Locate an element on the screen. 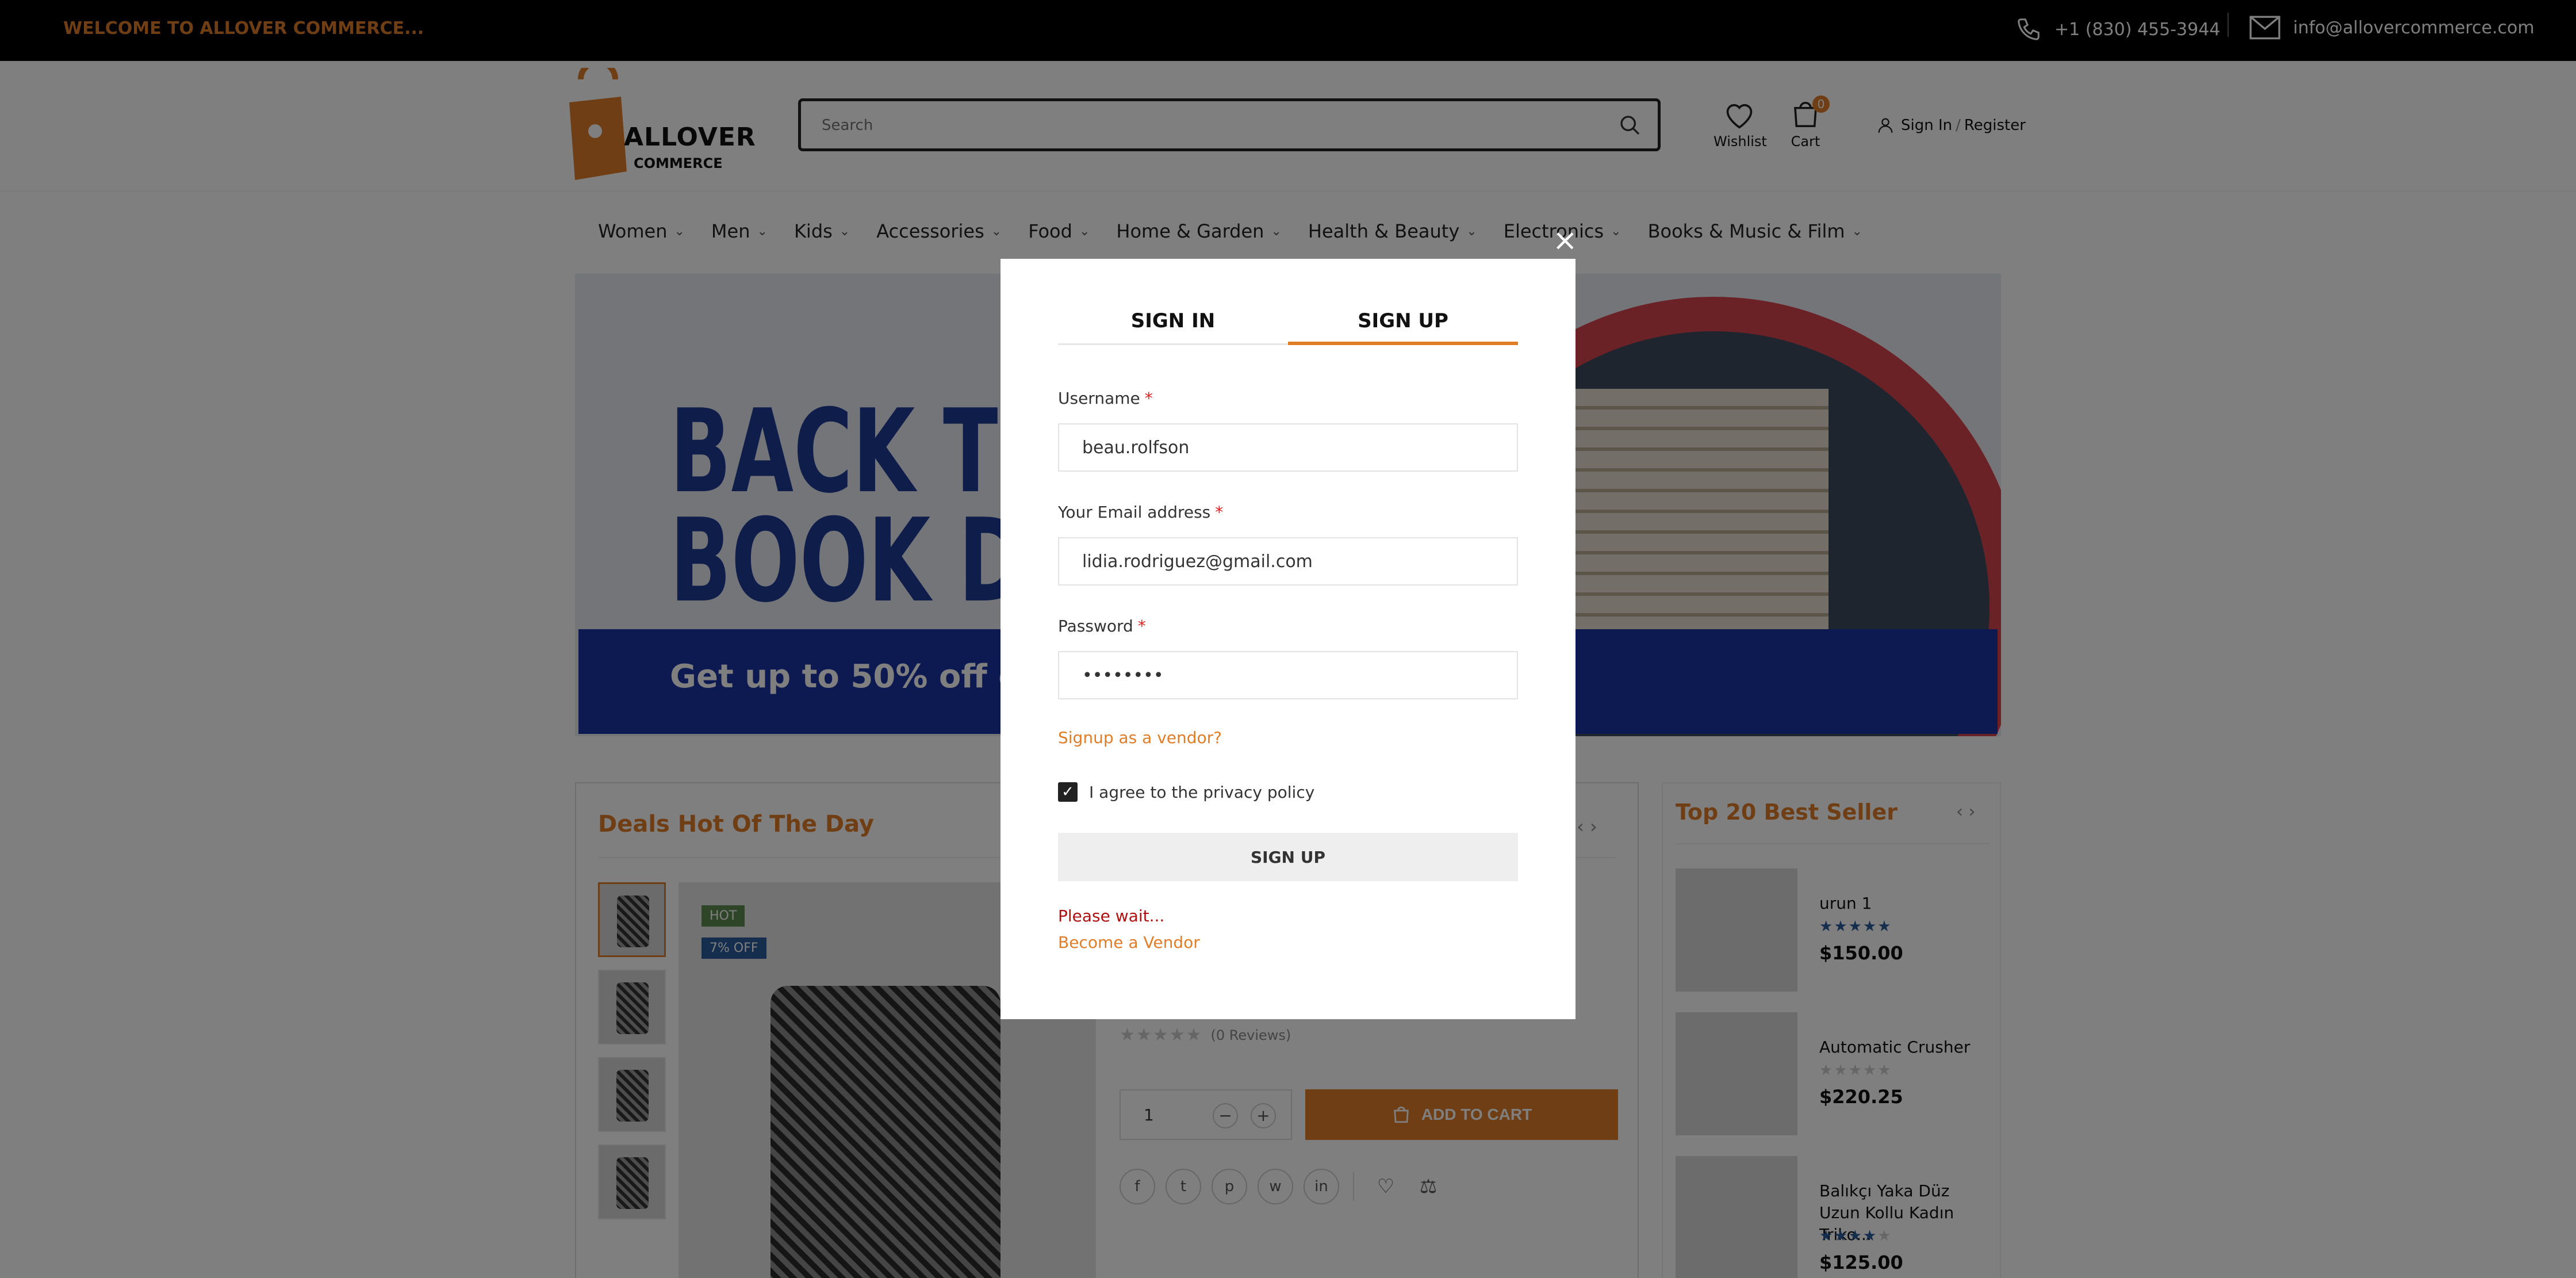 Image resolution: width=2576 pixels, height=1278 pixels. tab-sign-in: SIGN IN is located at coordinates (1173, 320).